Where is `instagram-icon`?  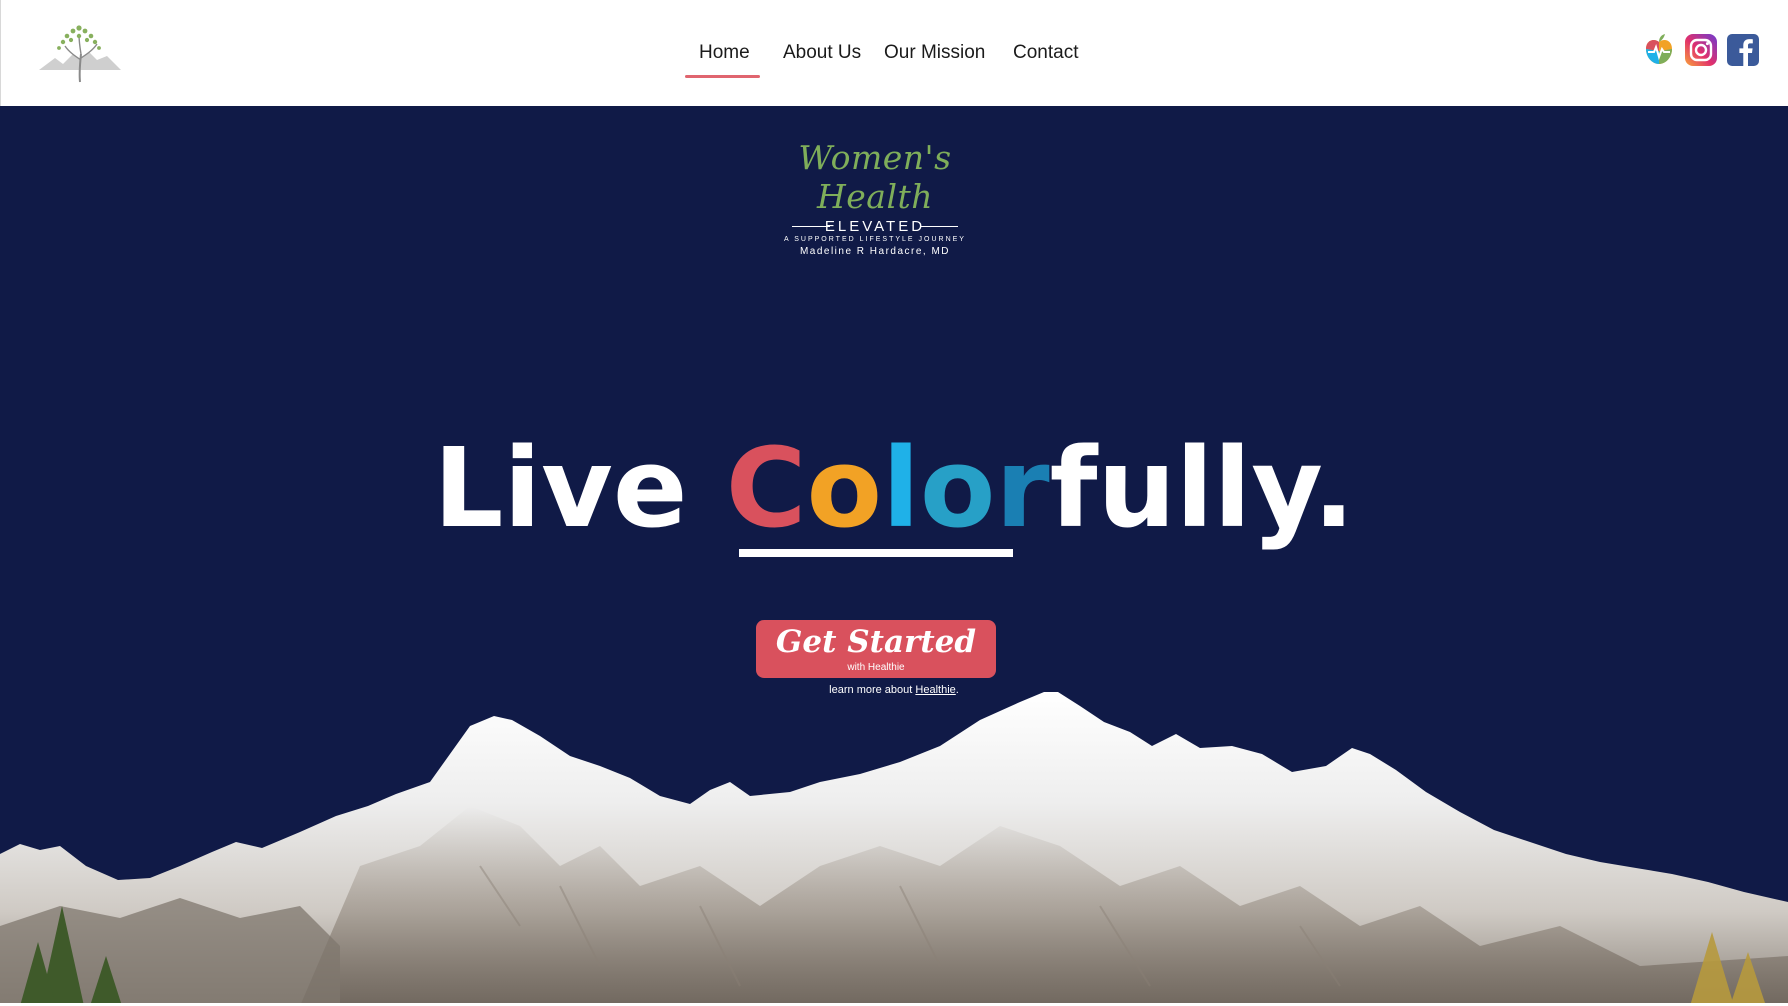 instagram-icon is located at coordinates (1701, 50).